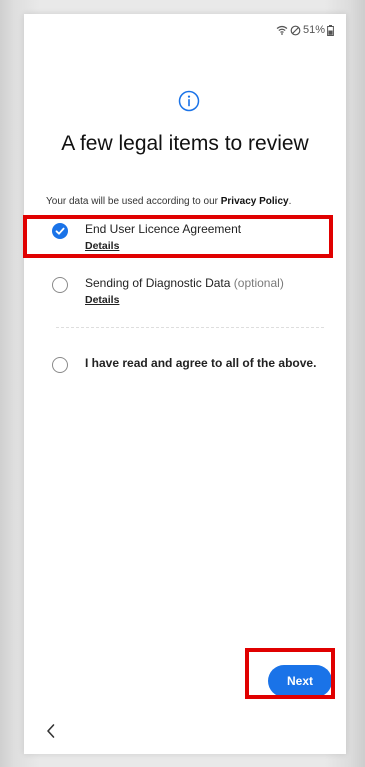 Image resolution: width=365 pixels, height=767 pixels. What do you see at coordinates (258, 283) in the screenshot?
I see `optional-tag: (optional)` at bounding box center [258, 283].